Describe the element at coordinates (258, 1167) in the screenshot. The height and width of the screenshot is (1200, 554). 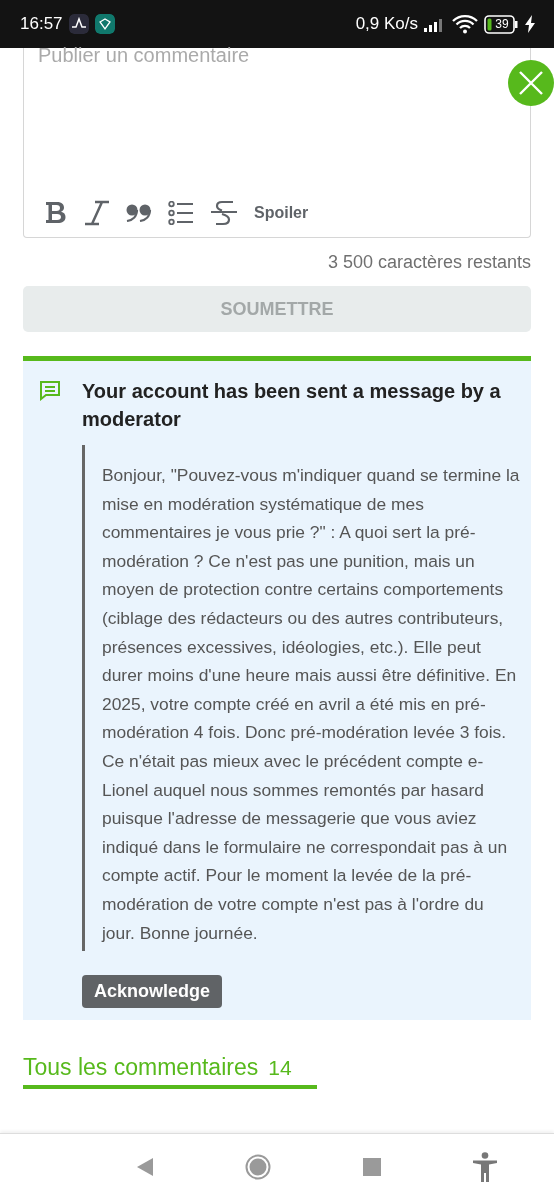
I see `home-icon` at that location.